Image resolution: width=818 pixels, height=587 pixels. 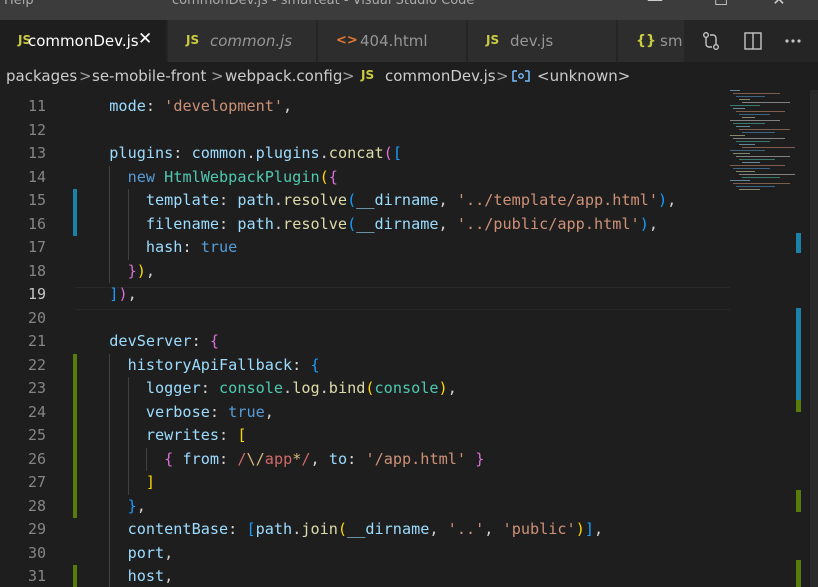 What do you see at coordinates (798, 573) in the screenshot?
I see `ruler-mark` at bounding box center [798, 573].